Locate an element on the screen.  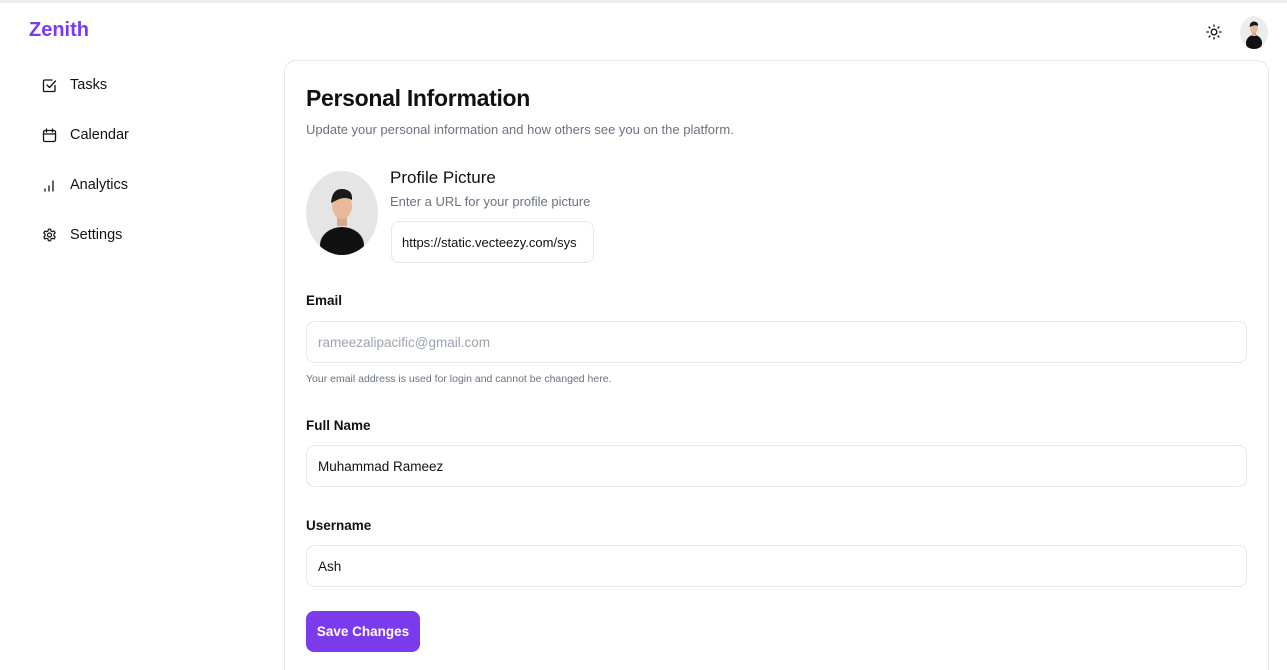
gear-icon is located at coordinates (49, 235).